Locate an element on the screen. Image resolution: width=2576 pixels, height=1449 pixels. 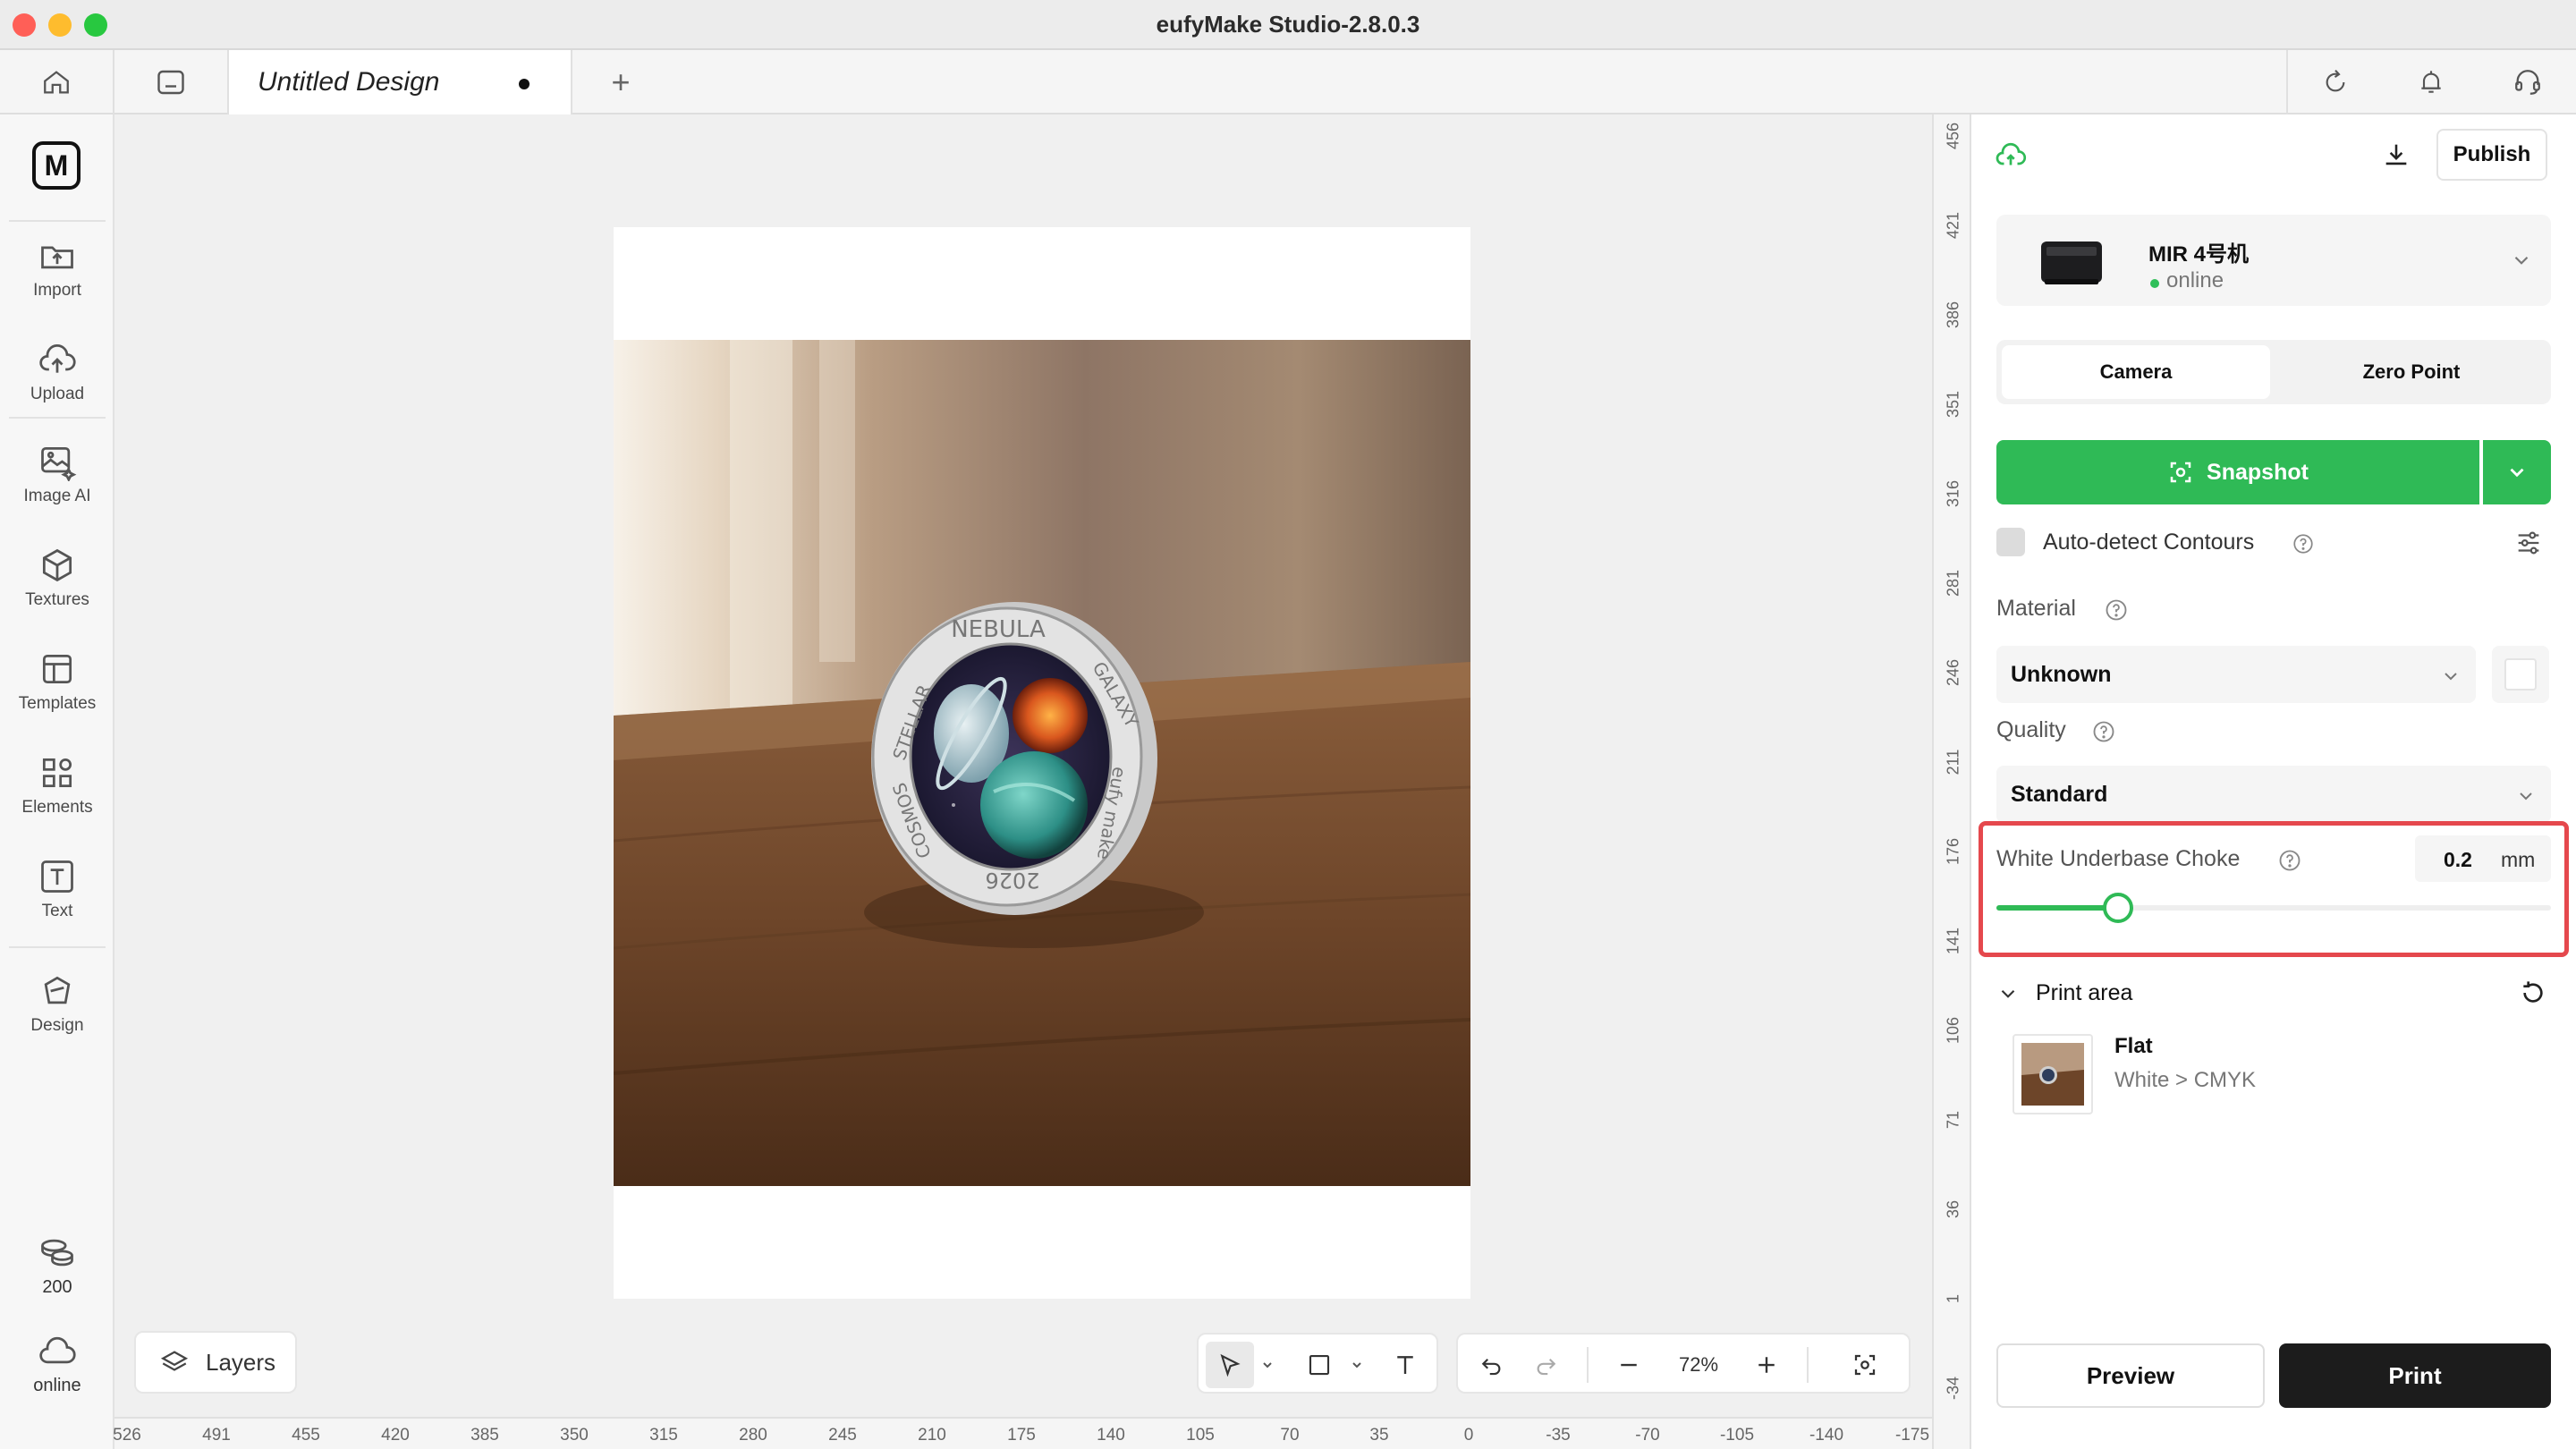
ruler-label: 1 is located at coordinates (1953, 1298).